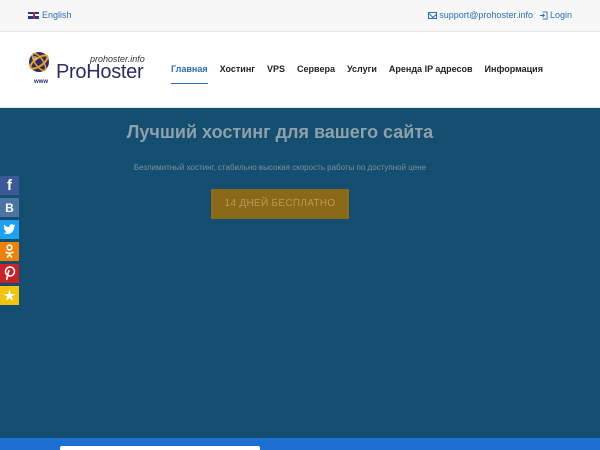  I want to click on odnoklassniki-icon, so click(9, 251).